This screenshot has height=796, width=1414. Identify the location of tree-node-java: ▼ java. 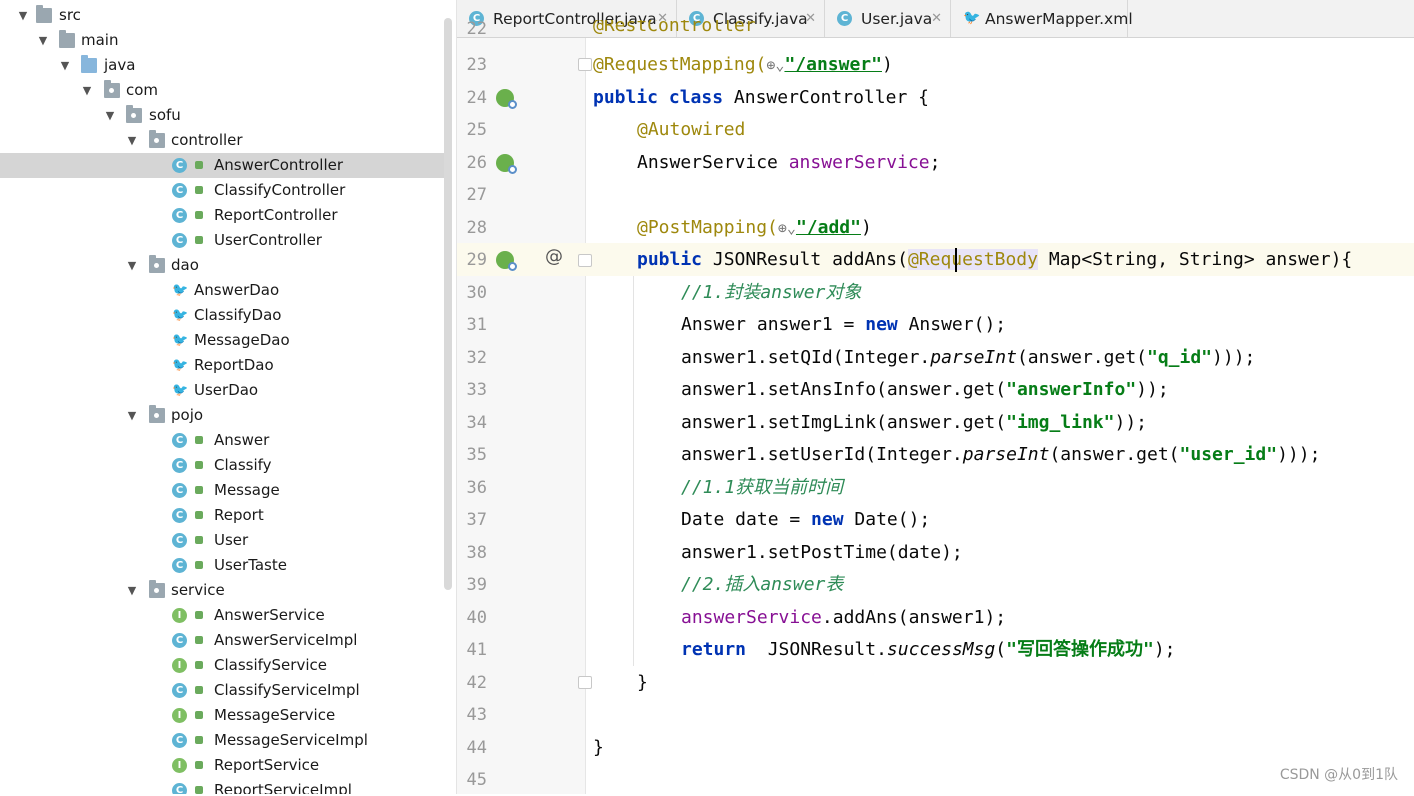
(222, 65).